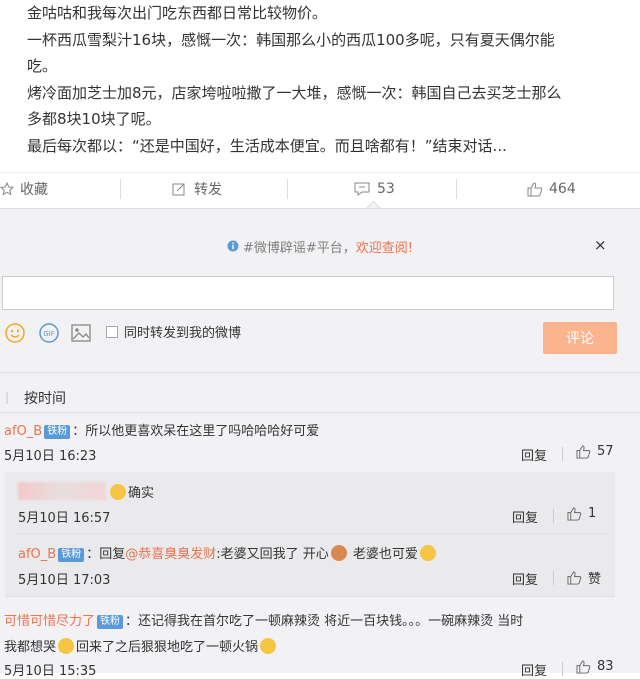  Describe the element at coordinates (562, 189) in the screenshot. I see `like-count: 464` at that location.